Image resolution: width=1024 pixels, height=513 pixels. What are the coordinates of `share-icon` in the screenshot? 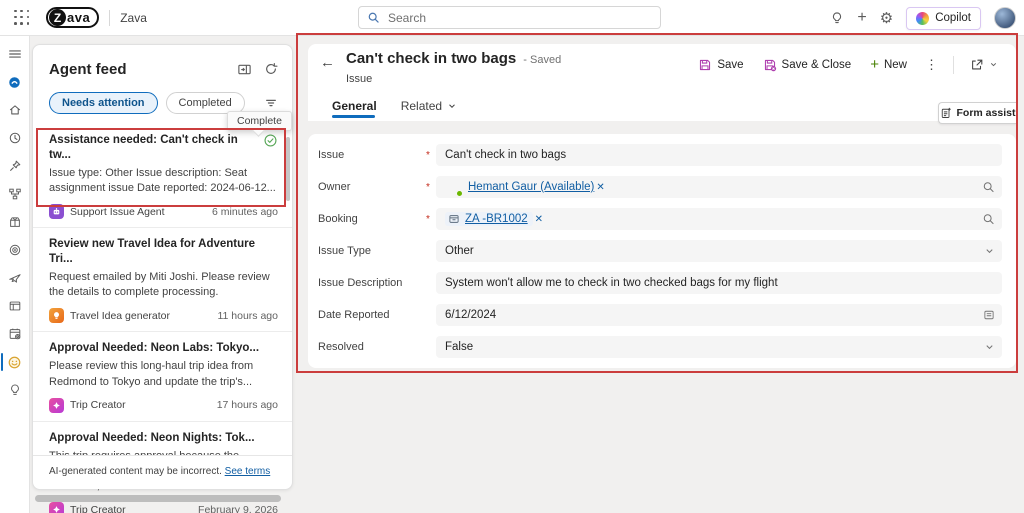 It's located at (977, 64).